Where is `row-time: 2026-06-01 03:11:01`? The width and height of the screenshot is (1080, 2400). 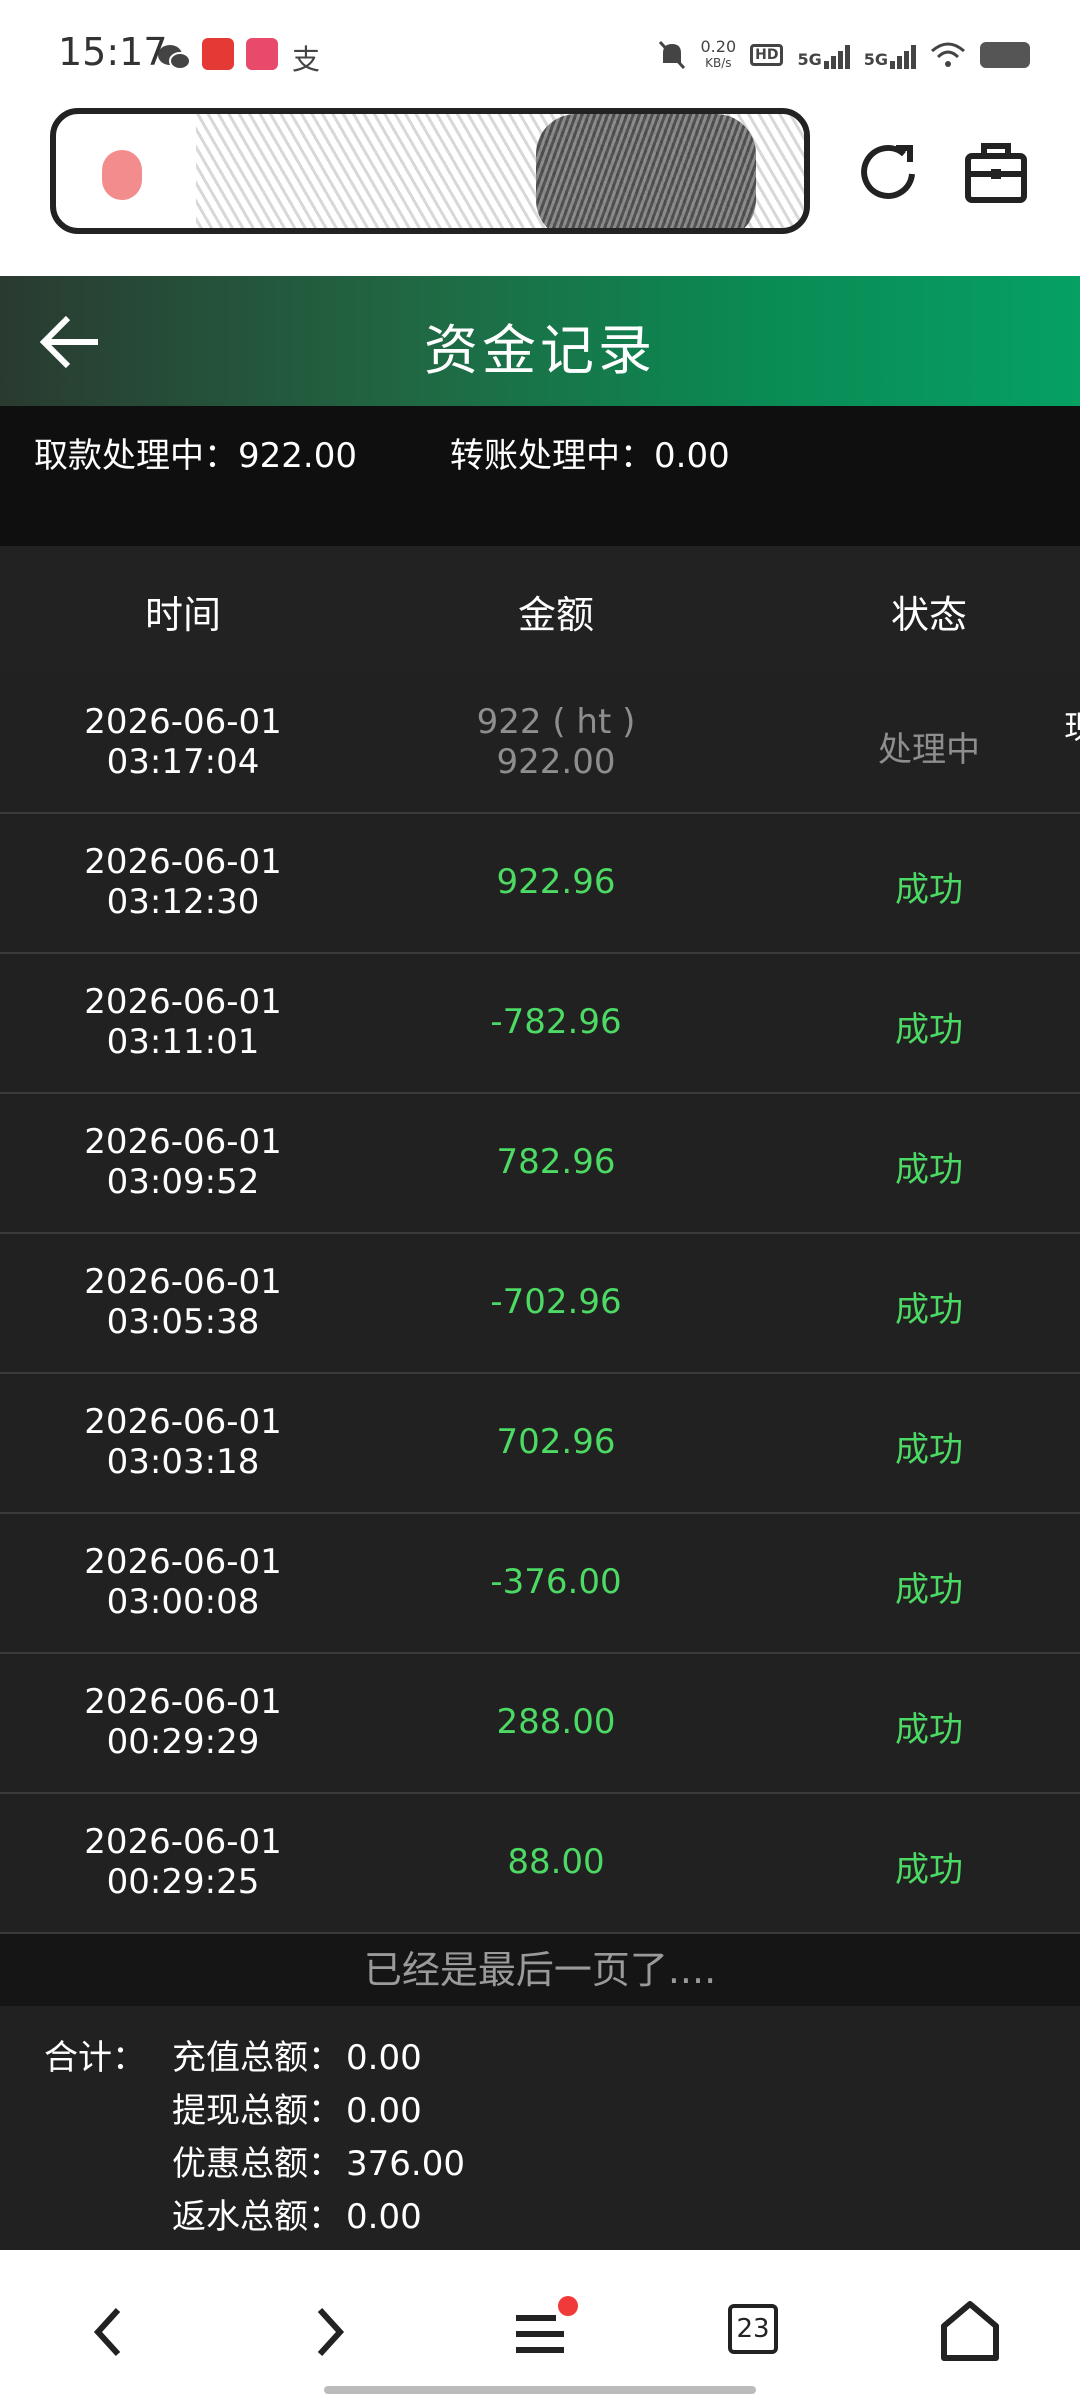 row-time: 2026-06-01 03:11:01 is located at coordinates (183, 1022).